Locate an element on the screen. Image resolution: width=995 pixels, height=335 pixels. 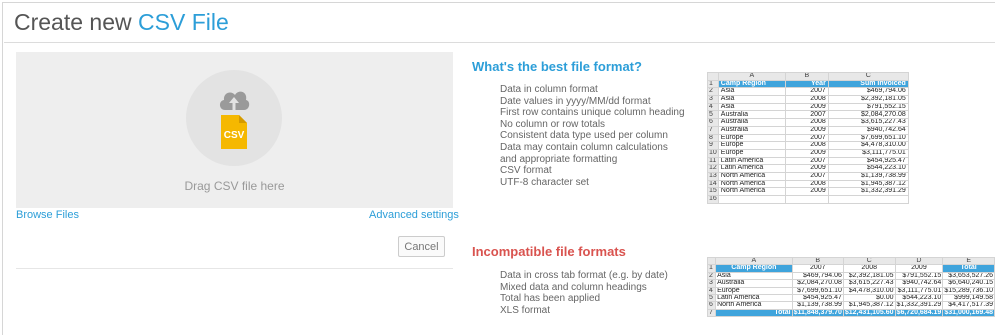
header-cell: 2008 is located at coordinates (869, 268).